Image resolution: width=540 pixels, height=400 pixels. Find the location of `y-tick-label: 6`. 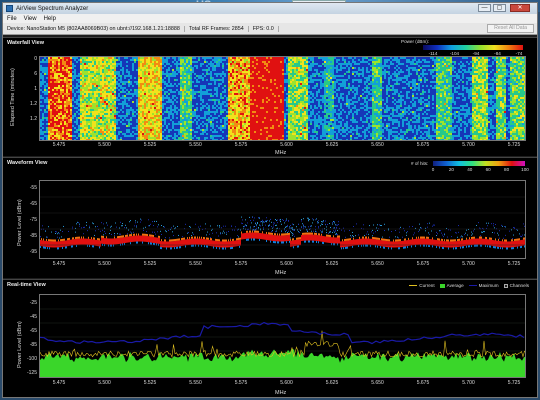

y-tick-label: 6 is located at coordinates (35, 74).